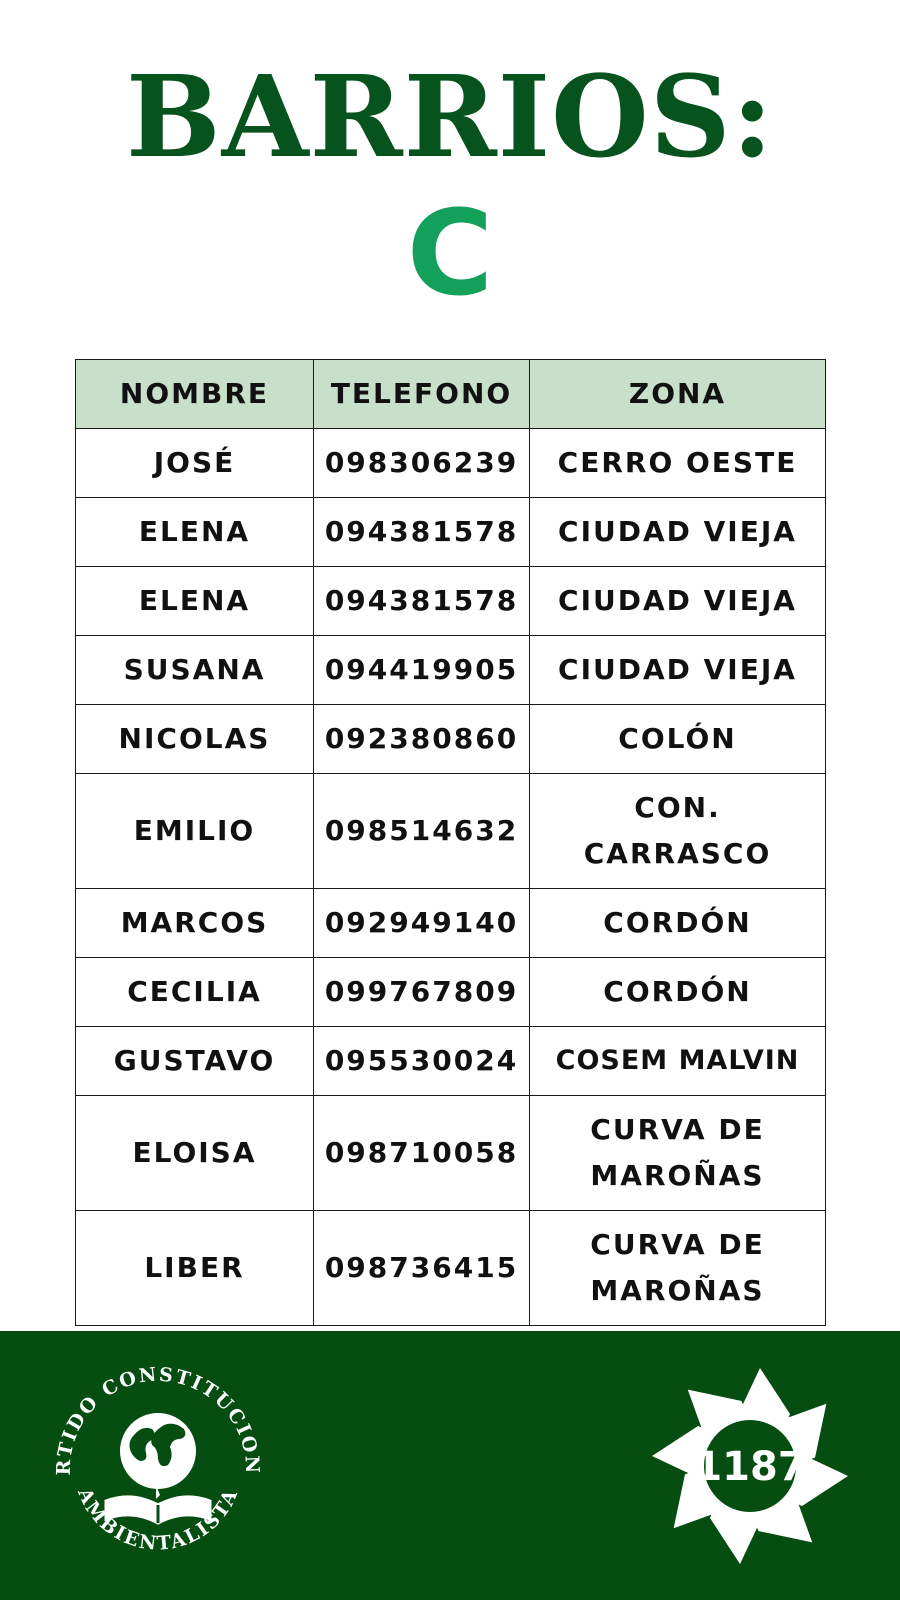 This screenshot has width=900, height=1600. I want to click on table-row: SUSANA 094419905 CIUDAD VIEJA, so click(450, 670).